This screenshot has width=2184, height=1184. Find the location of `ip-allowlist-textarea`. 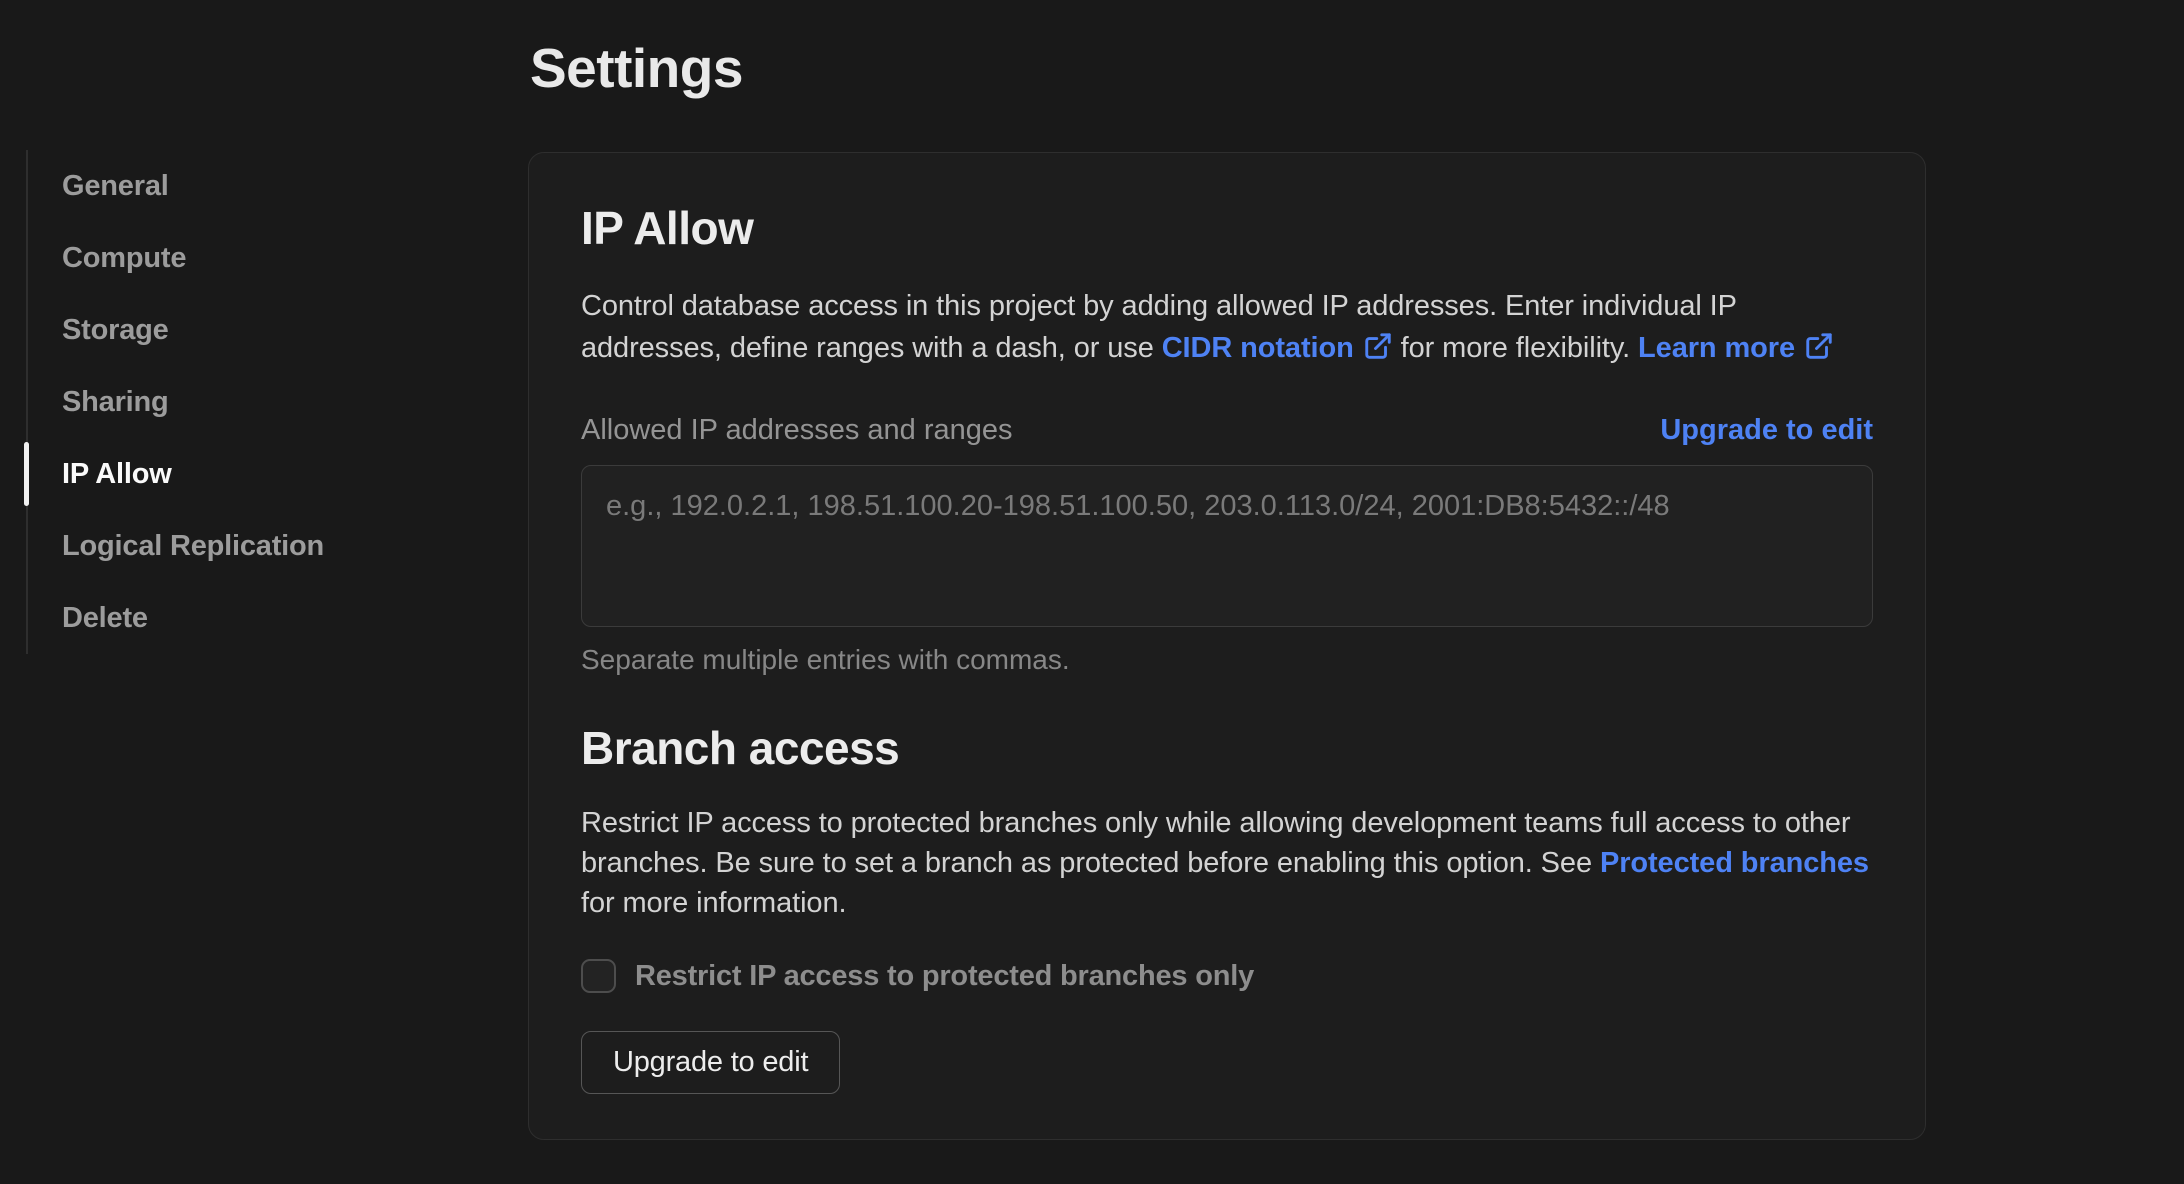

ip-allowlist-textarea is located at coordinates (1227, 546).